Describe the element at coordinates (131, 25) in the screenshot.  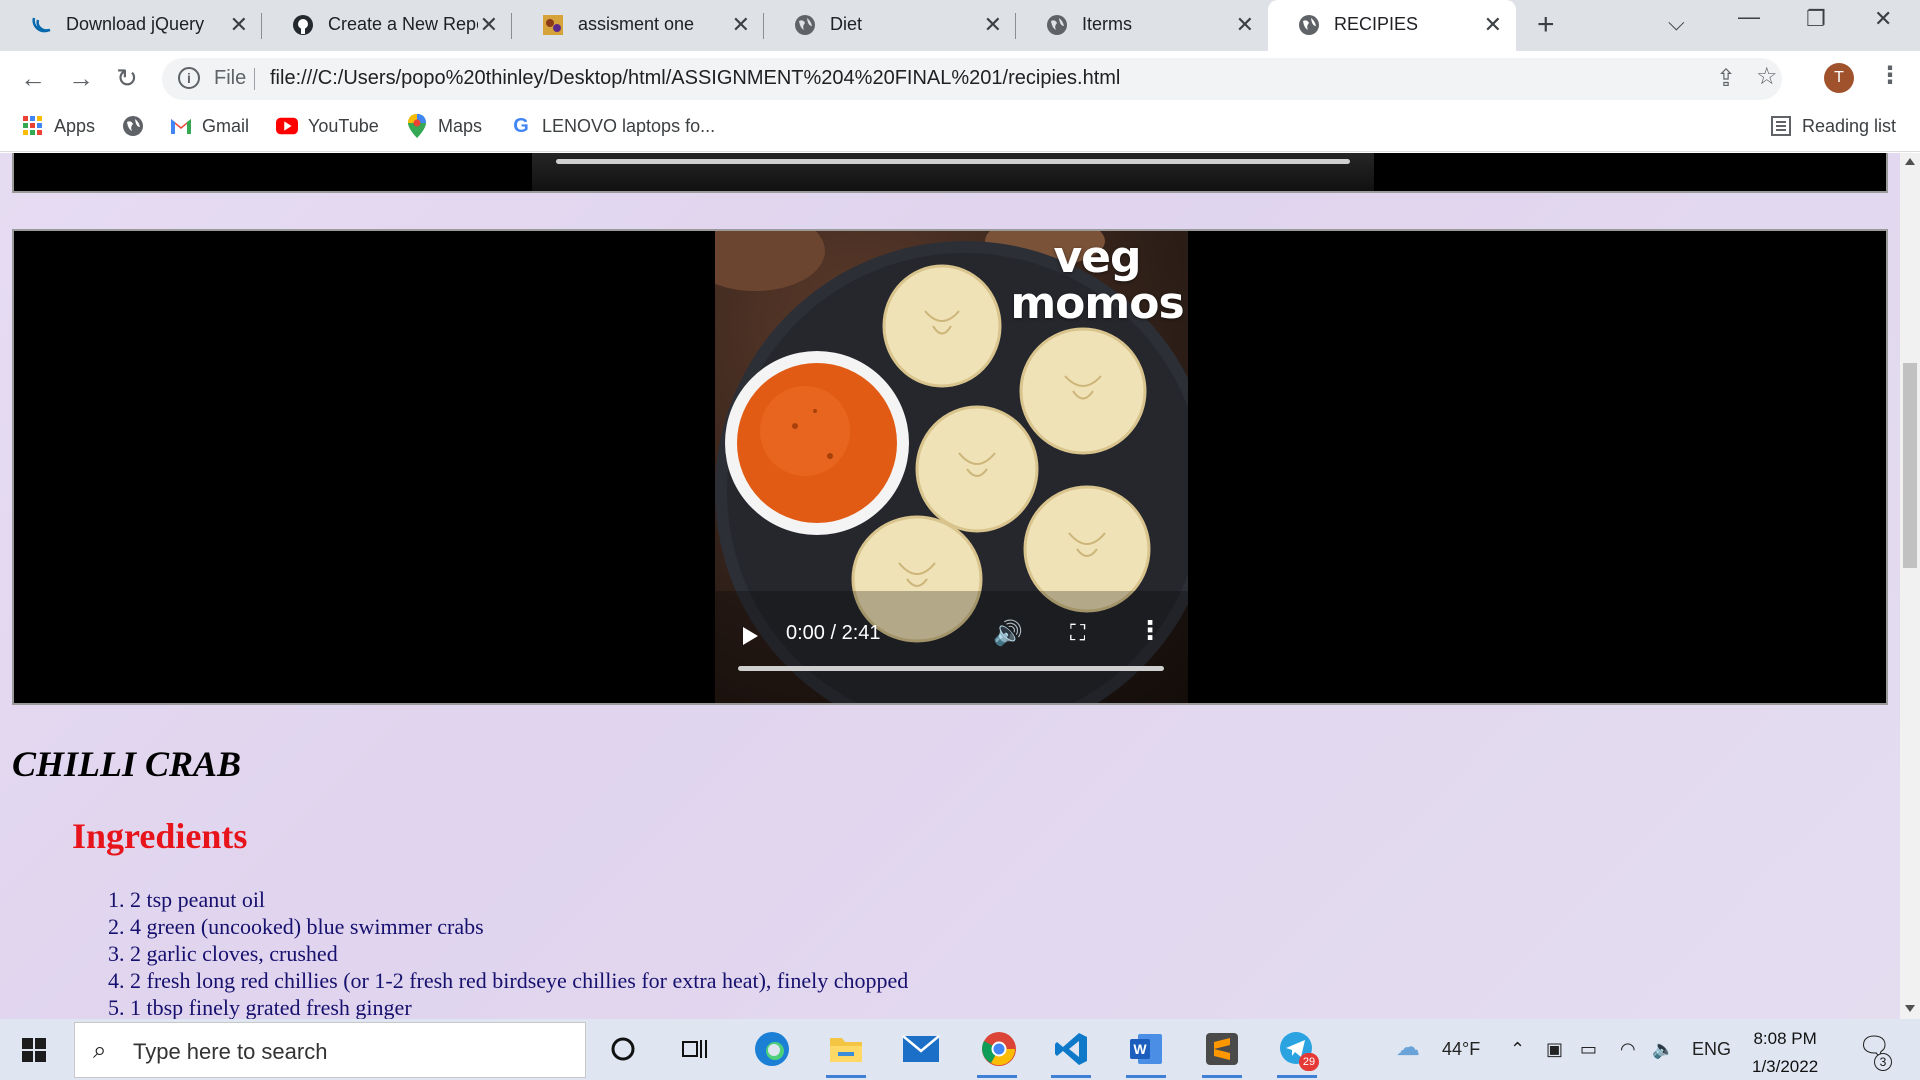
I see `tab-jquery: Download jQuery | ✕` at that location.